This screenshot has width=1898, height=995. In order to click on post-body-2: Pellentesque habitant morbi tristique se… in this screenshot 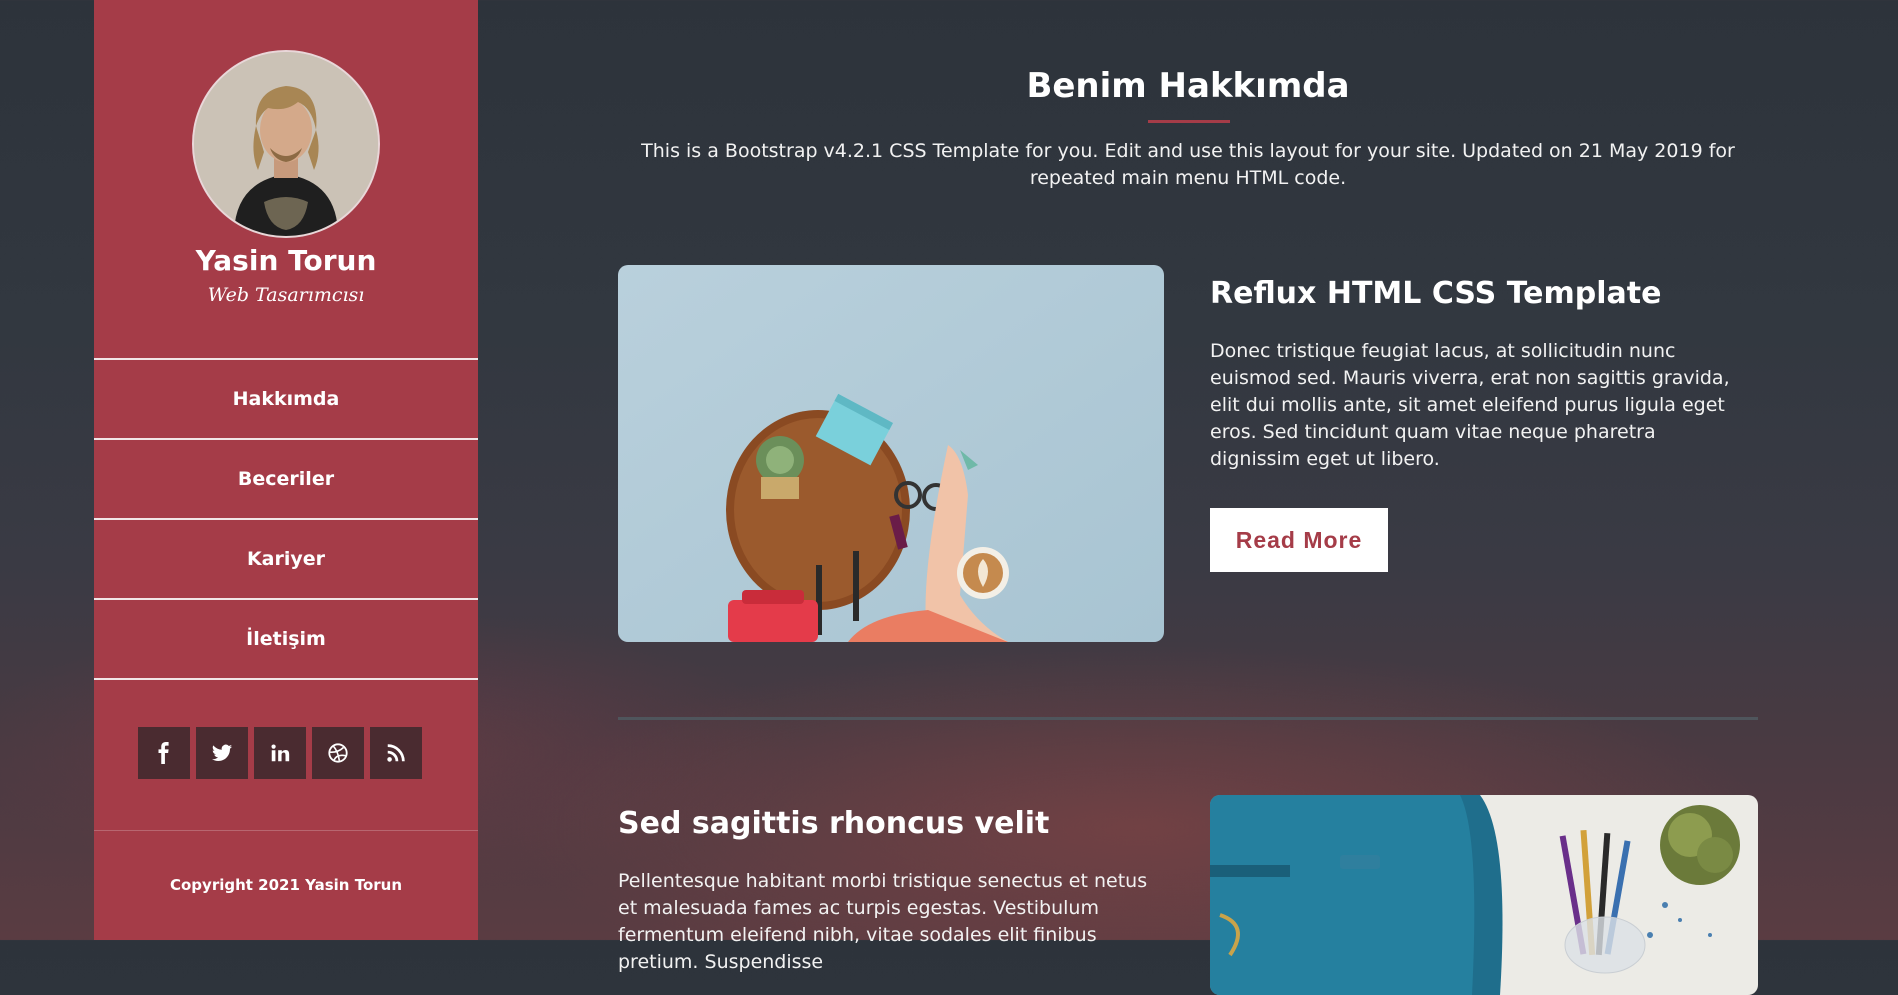, I will do `click(883, 921)`.